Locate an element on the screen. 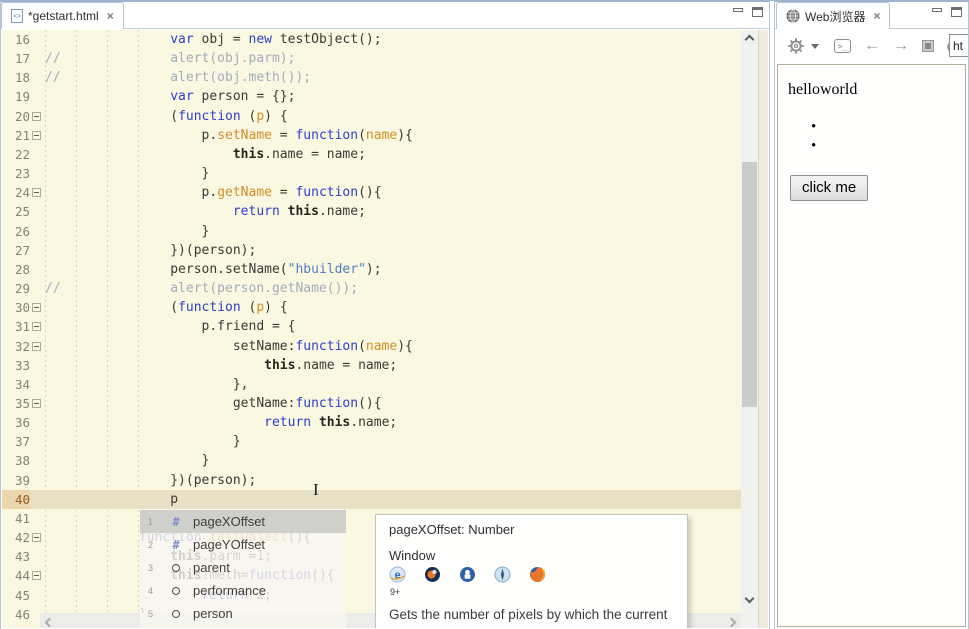 This screenshot has height=629, width=969. forward-button: → is located at coordinates (901, 46).